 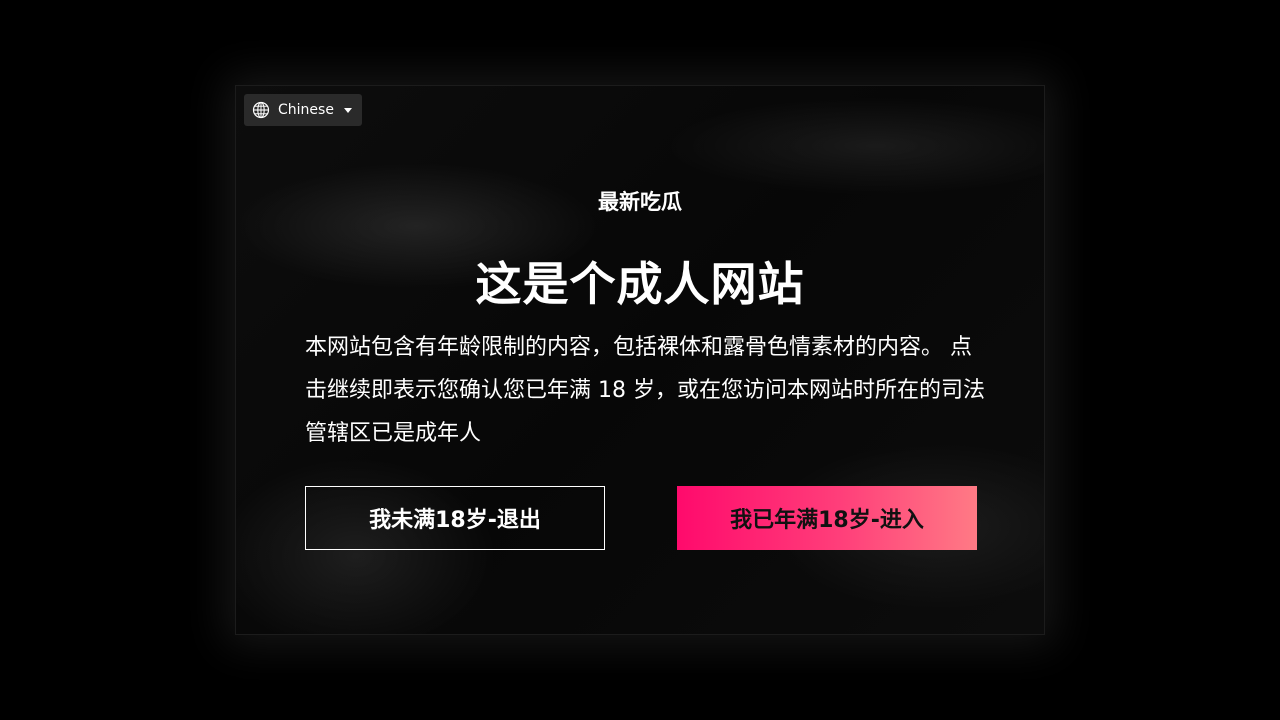 I want to click on exit-button: 我未满18岁-退出, so click(x=455, y=518).